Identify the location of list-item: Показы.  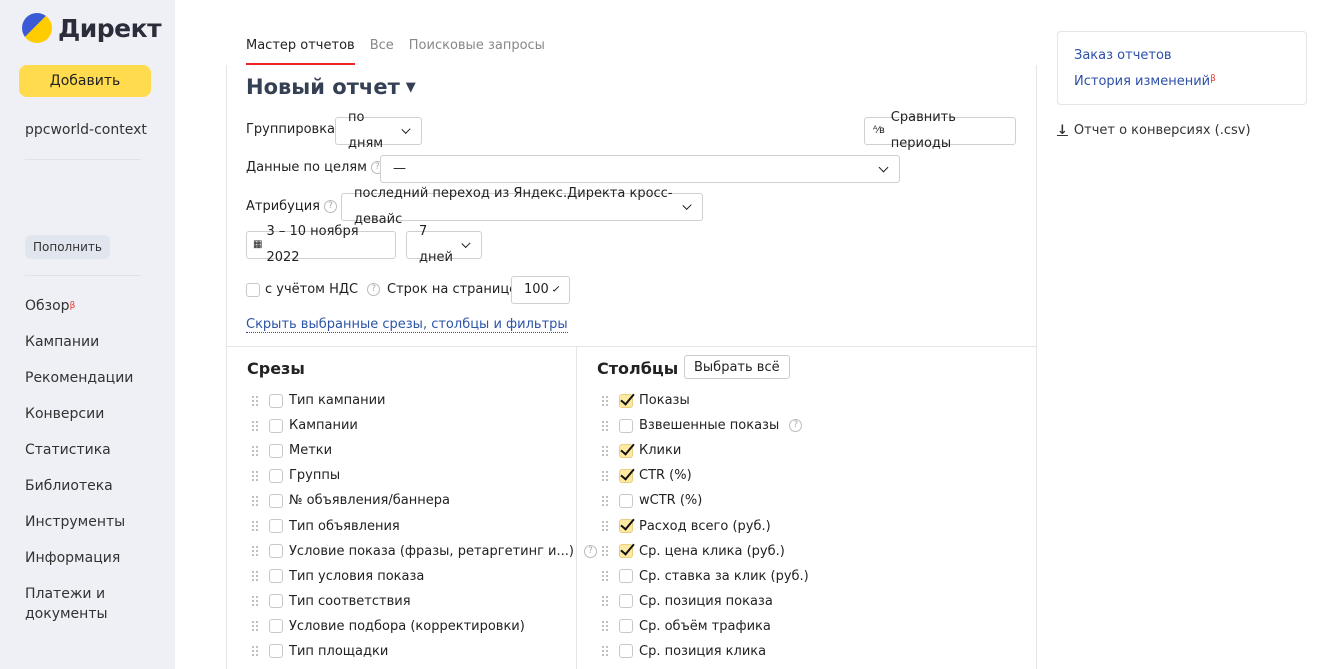
(705, 400).